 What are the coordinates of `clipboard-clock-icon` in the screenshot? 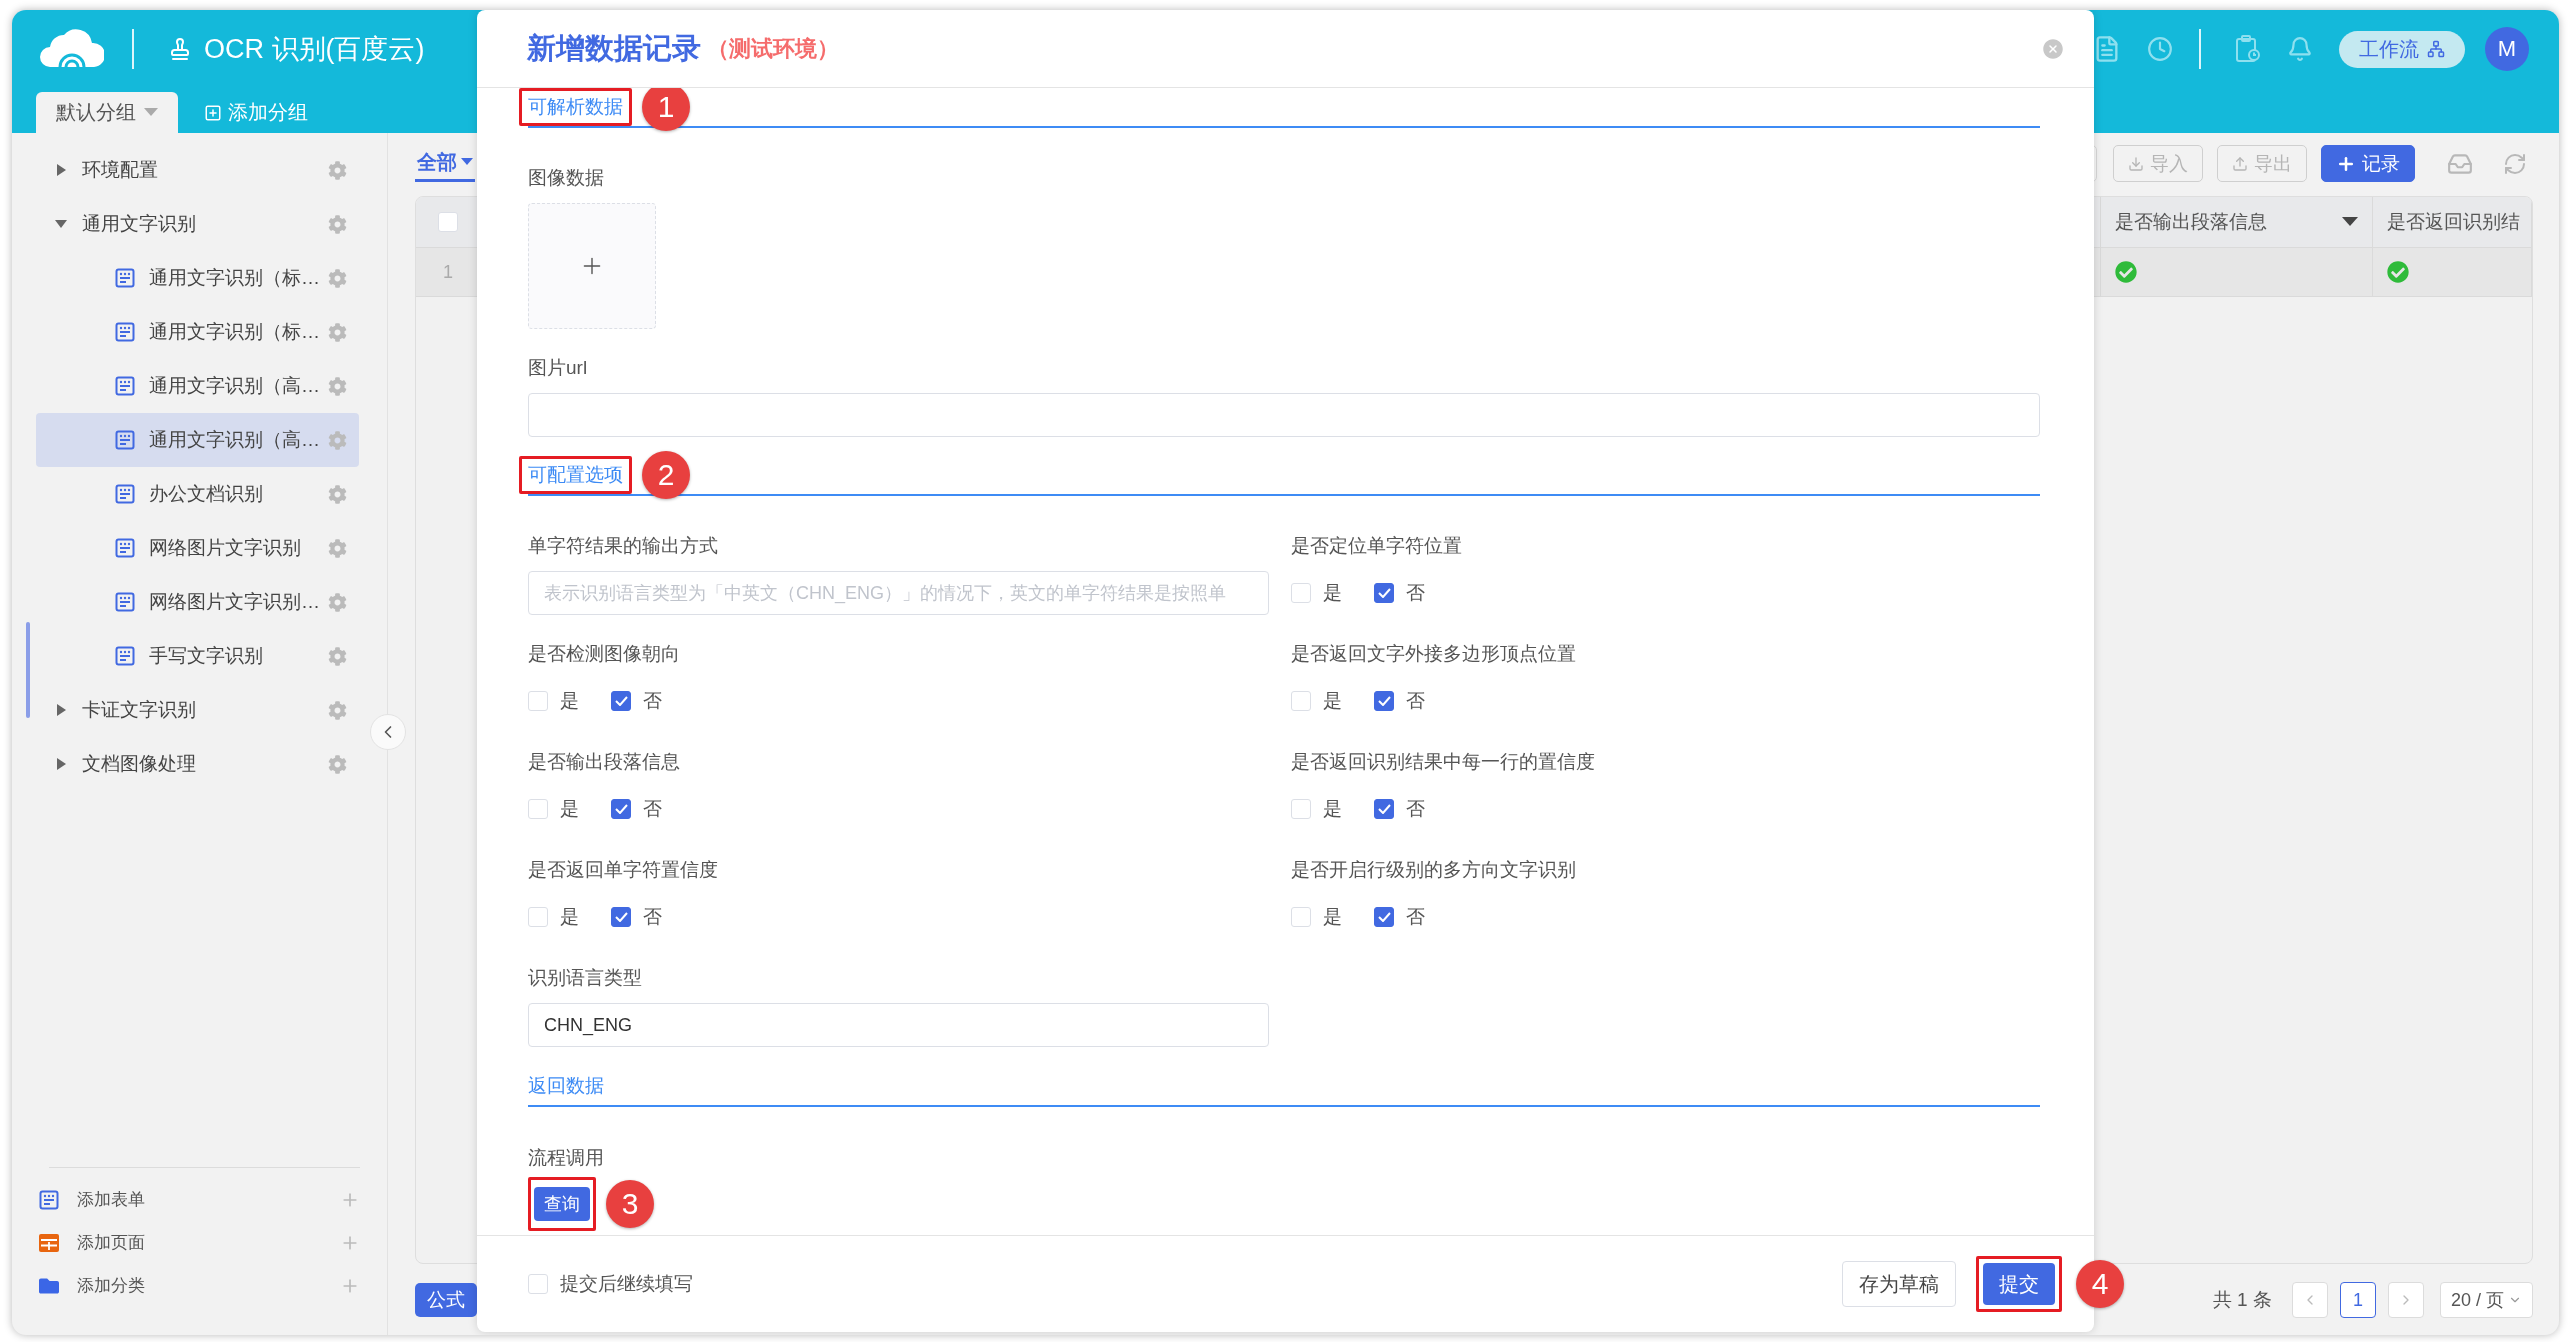 It's located at (2248, 49).